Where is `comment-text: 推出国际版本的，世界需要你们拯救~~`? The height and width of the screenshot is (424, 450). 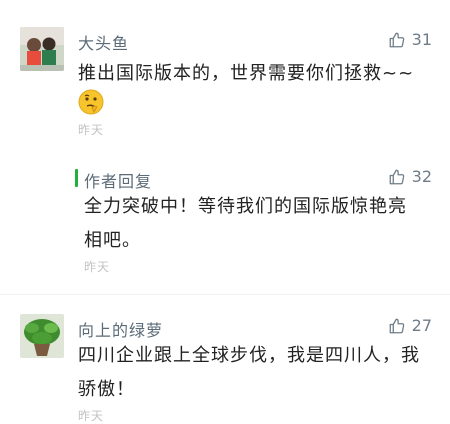
comment-text: 推出国际版本的，世界需要你们拯救~~ is located at coordinates (246, 73).